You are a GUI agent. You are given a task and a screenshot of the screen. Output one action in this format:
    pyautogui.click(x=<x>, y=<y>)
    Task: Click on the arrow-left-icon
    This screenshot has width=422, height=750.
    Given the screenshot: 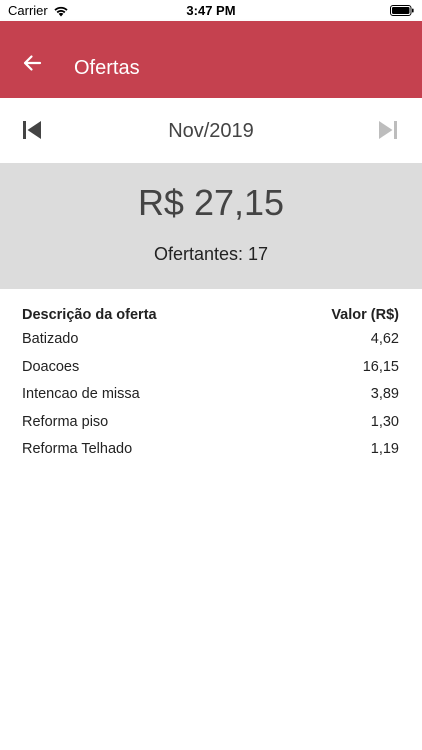 What is the action you would take?
    pyautogui.click(x=32, y=63)
    